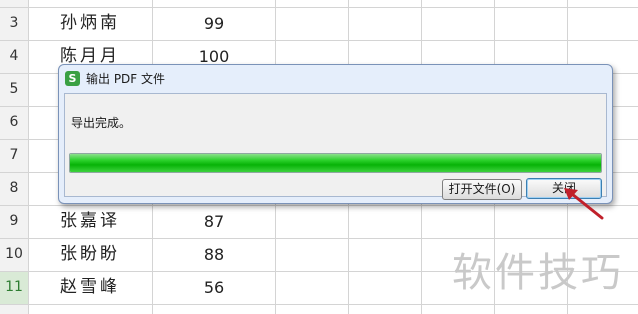  Describe the element at coordinates (319, 304) in the screenshot. I see `grid-line` at that location.